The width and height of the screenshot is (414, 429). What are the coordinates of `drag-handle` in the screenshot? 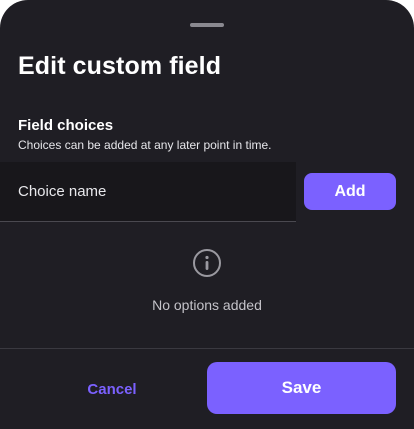 It's located at (207, 25).